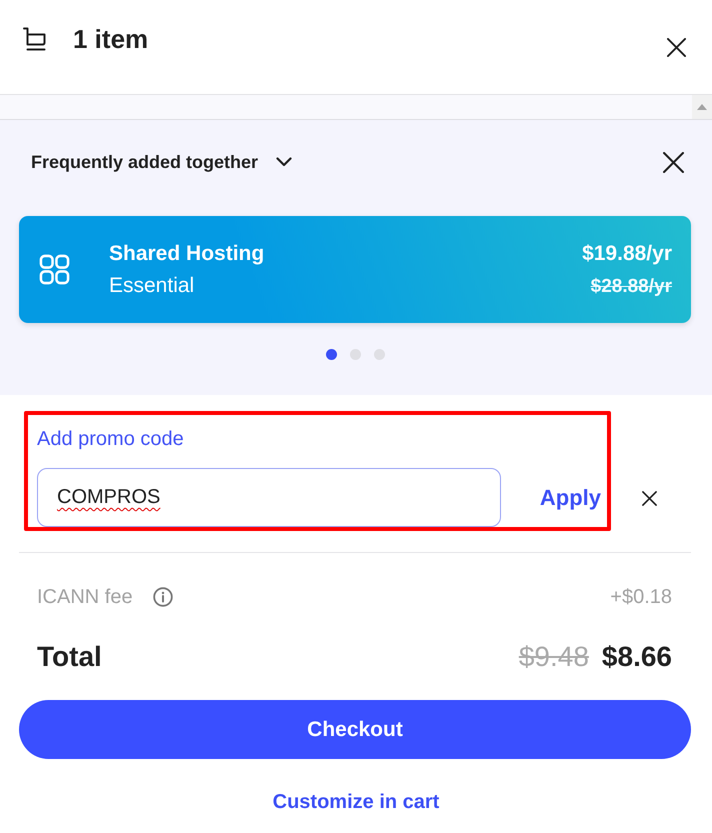 This screenshot has width=712, height=833. Describe the element at coordinates (152, 285) in the screenshot. I see `product-plan: Essential` at that location.